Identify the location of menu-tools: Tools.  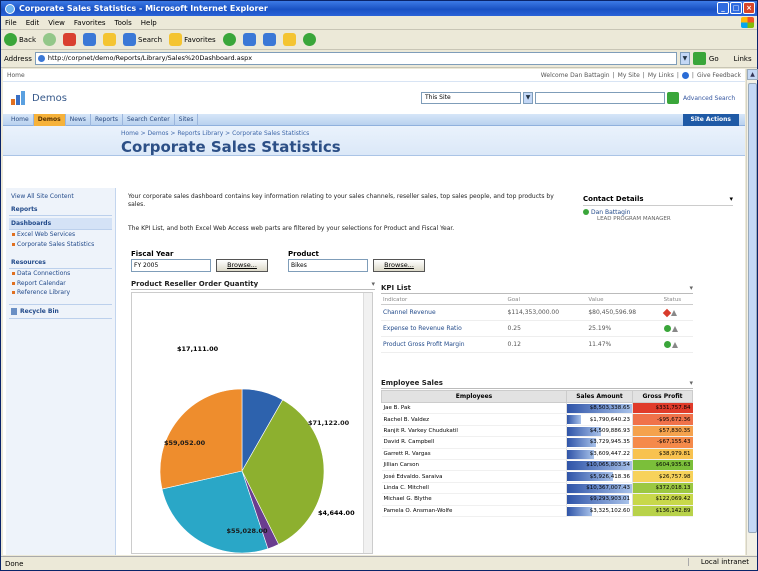
(123, 23).